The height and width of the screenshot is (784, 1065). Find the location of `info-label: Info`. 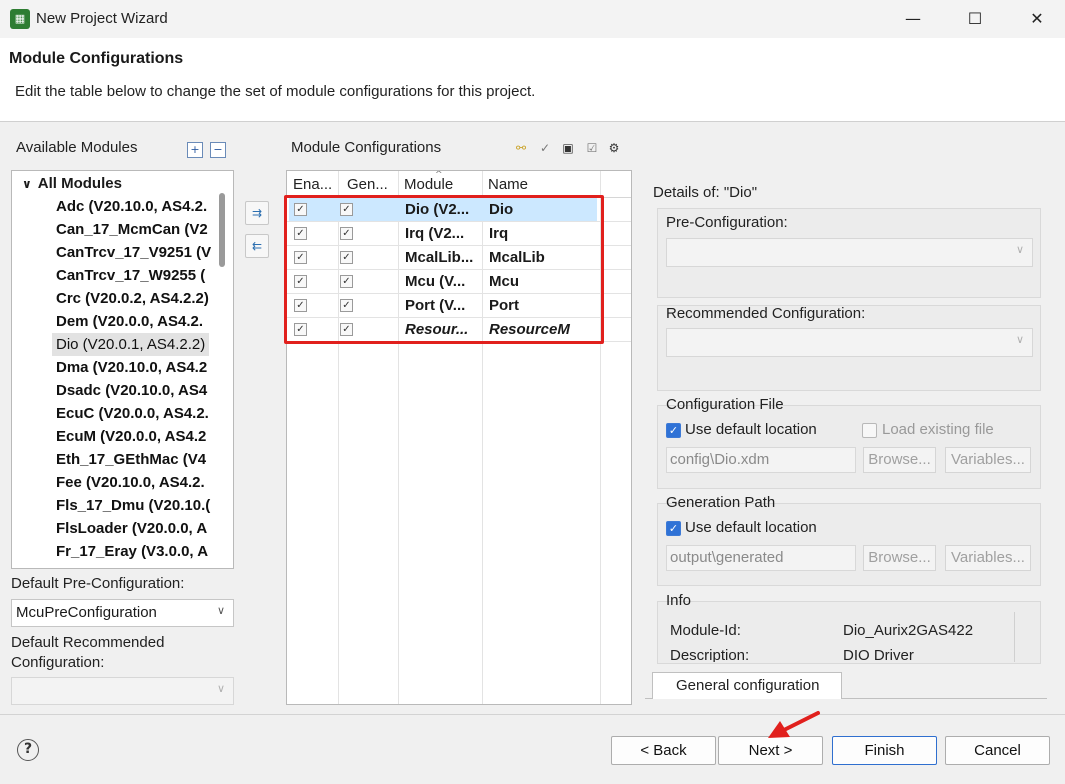

info-label: Info is located at coordinates (679, 600).